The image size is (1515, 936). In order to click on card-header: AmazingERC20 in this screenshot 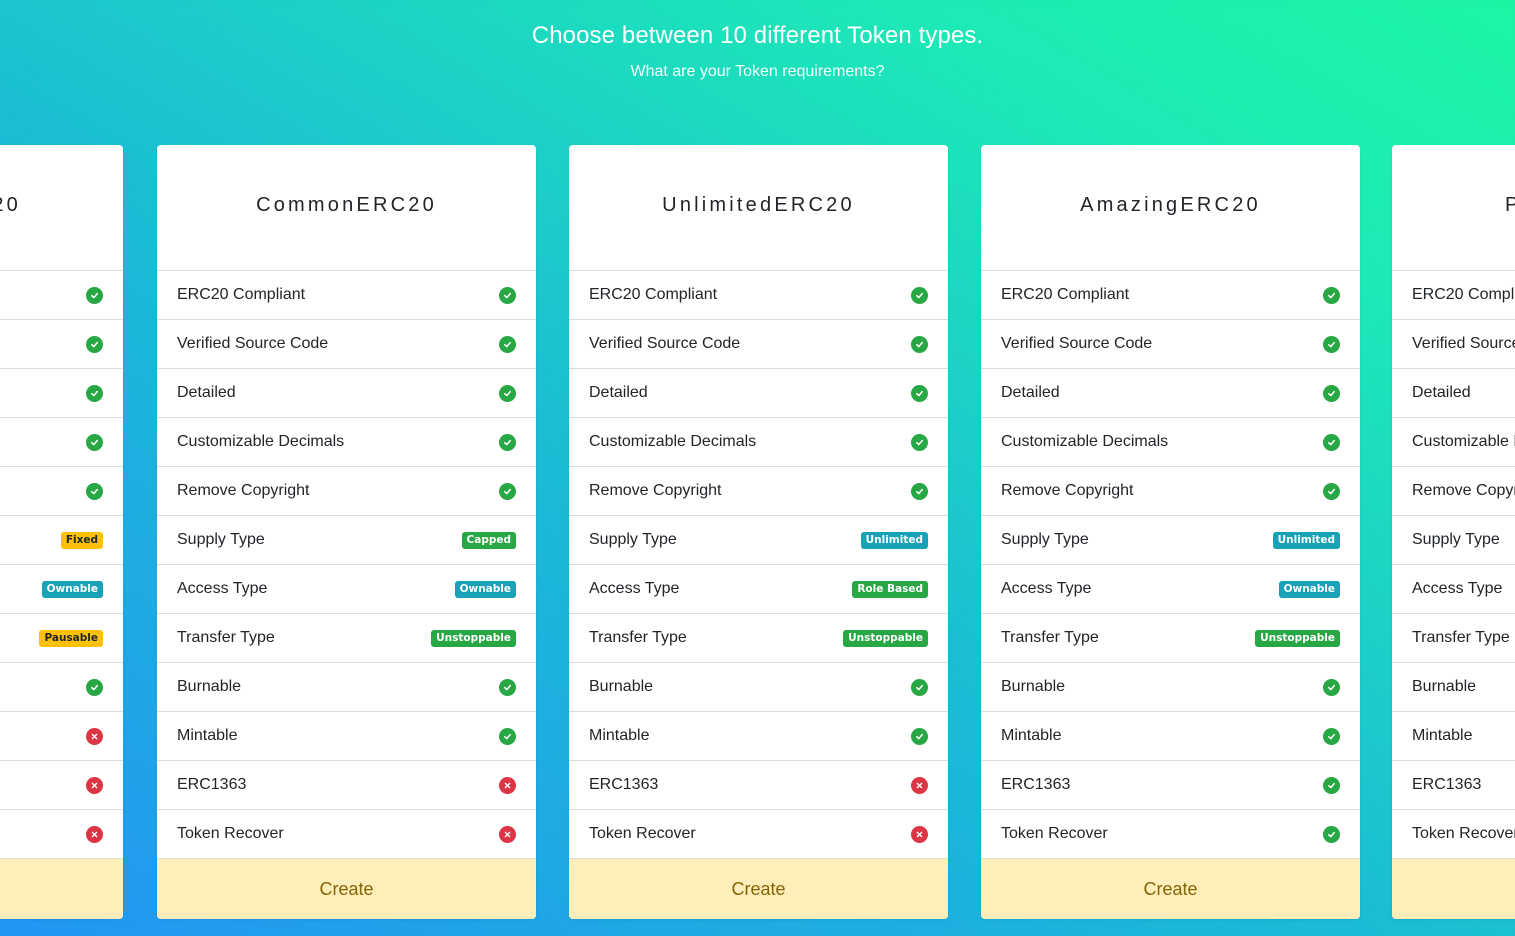, I will do `click(1170, 208)`.